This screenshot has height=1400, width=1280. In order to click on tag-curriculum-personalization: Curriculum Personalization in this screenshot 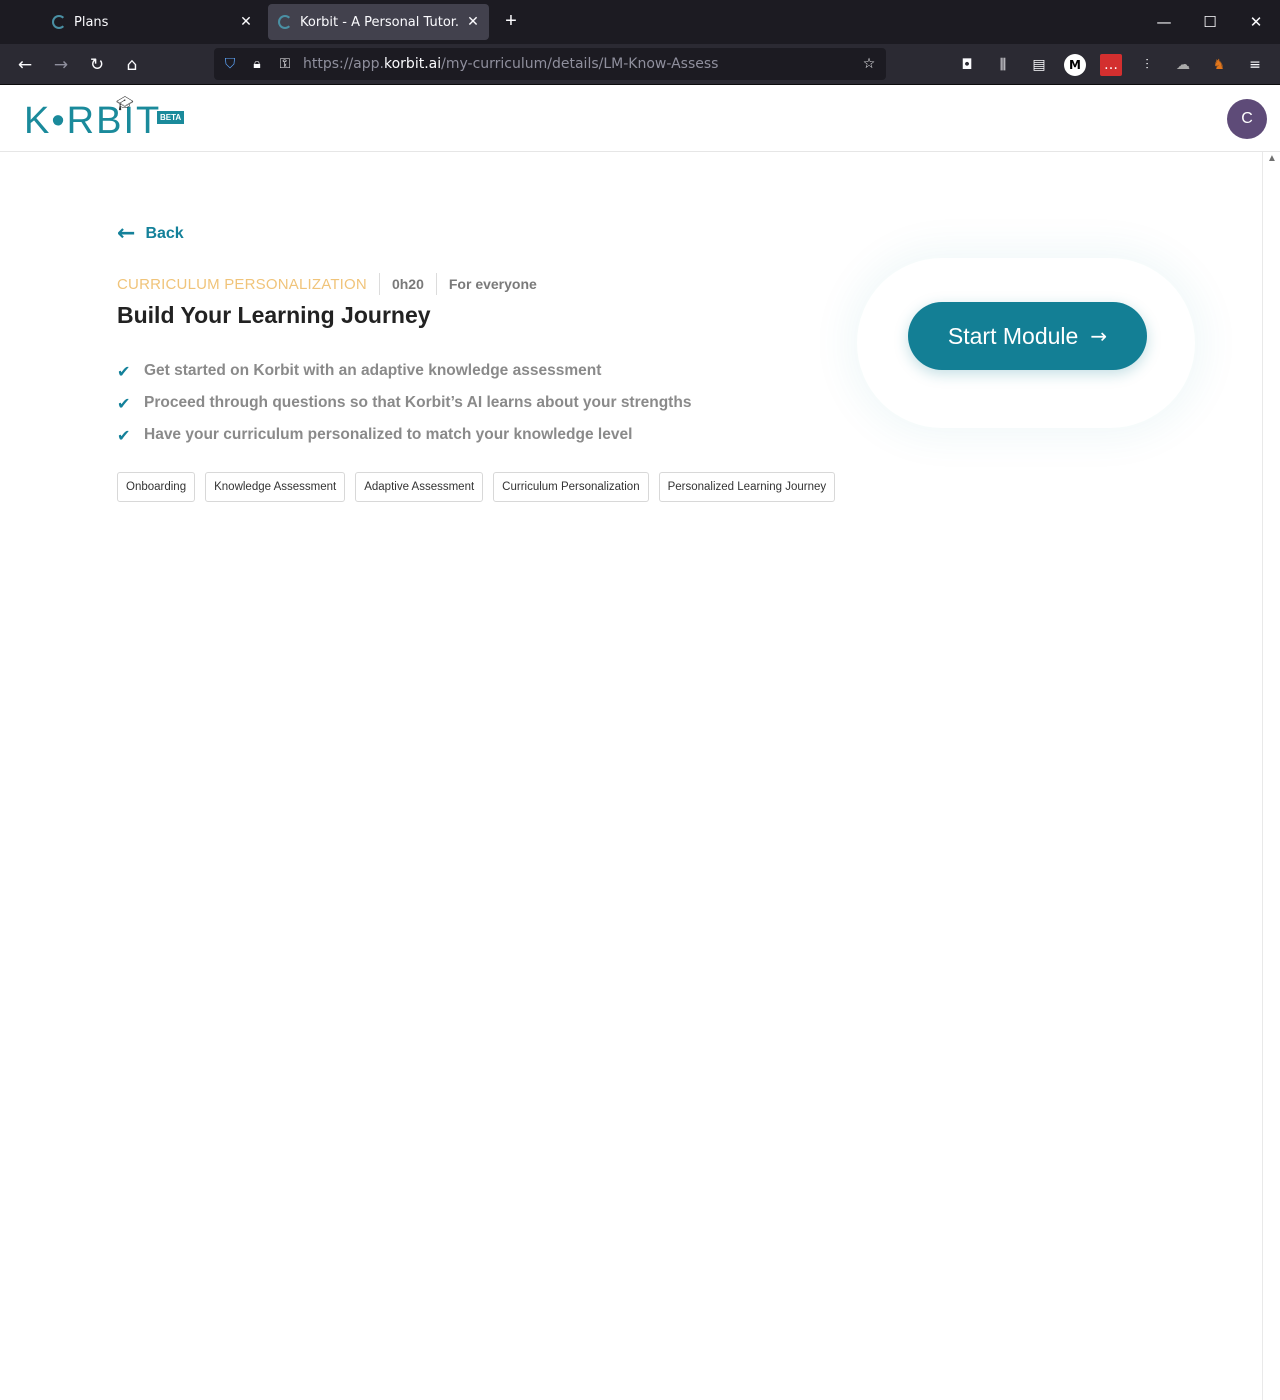, I will do `click(571, 487)`.